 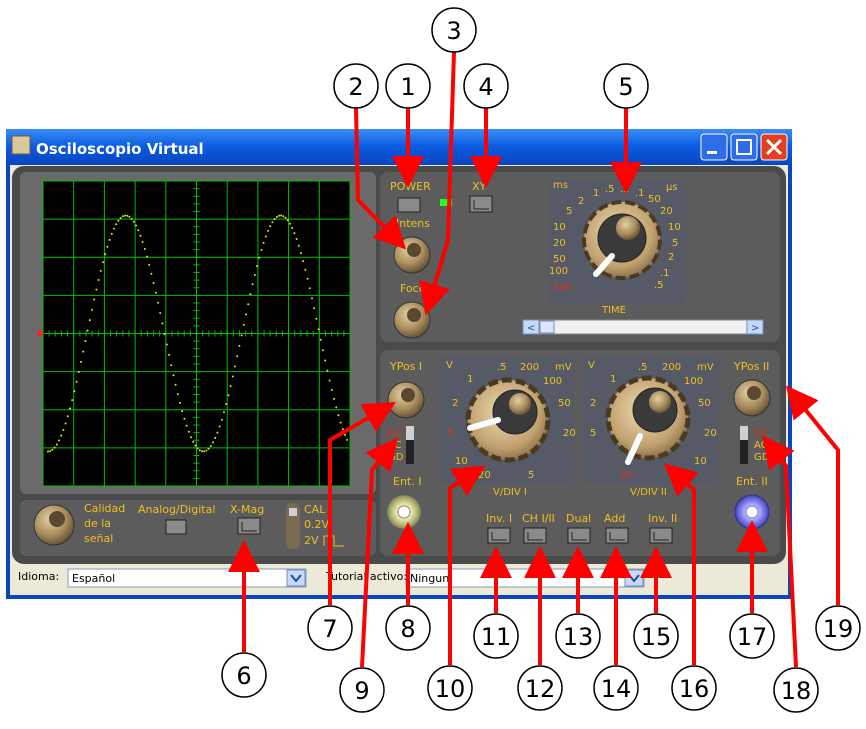 What do you see at coordinates (552, 381) in the screenshot?
I see `dial-label: 100` at bounding box center [552, 381].